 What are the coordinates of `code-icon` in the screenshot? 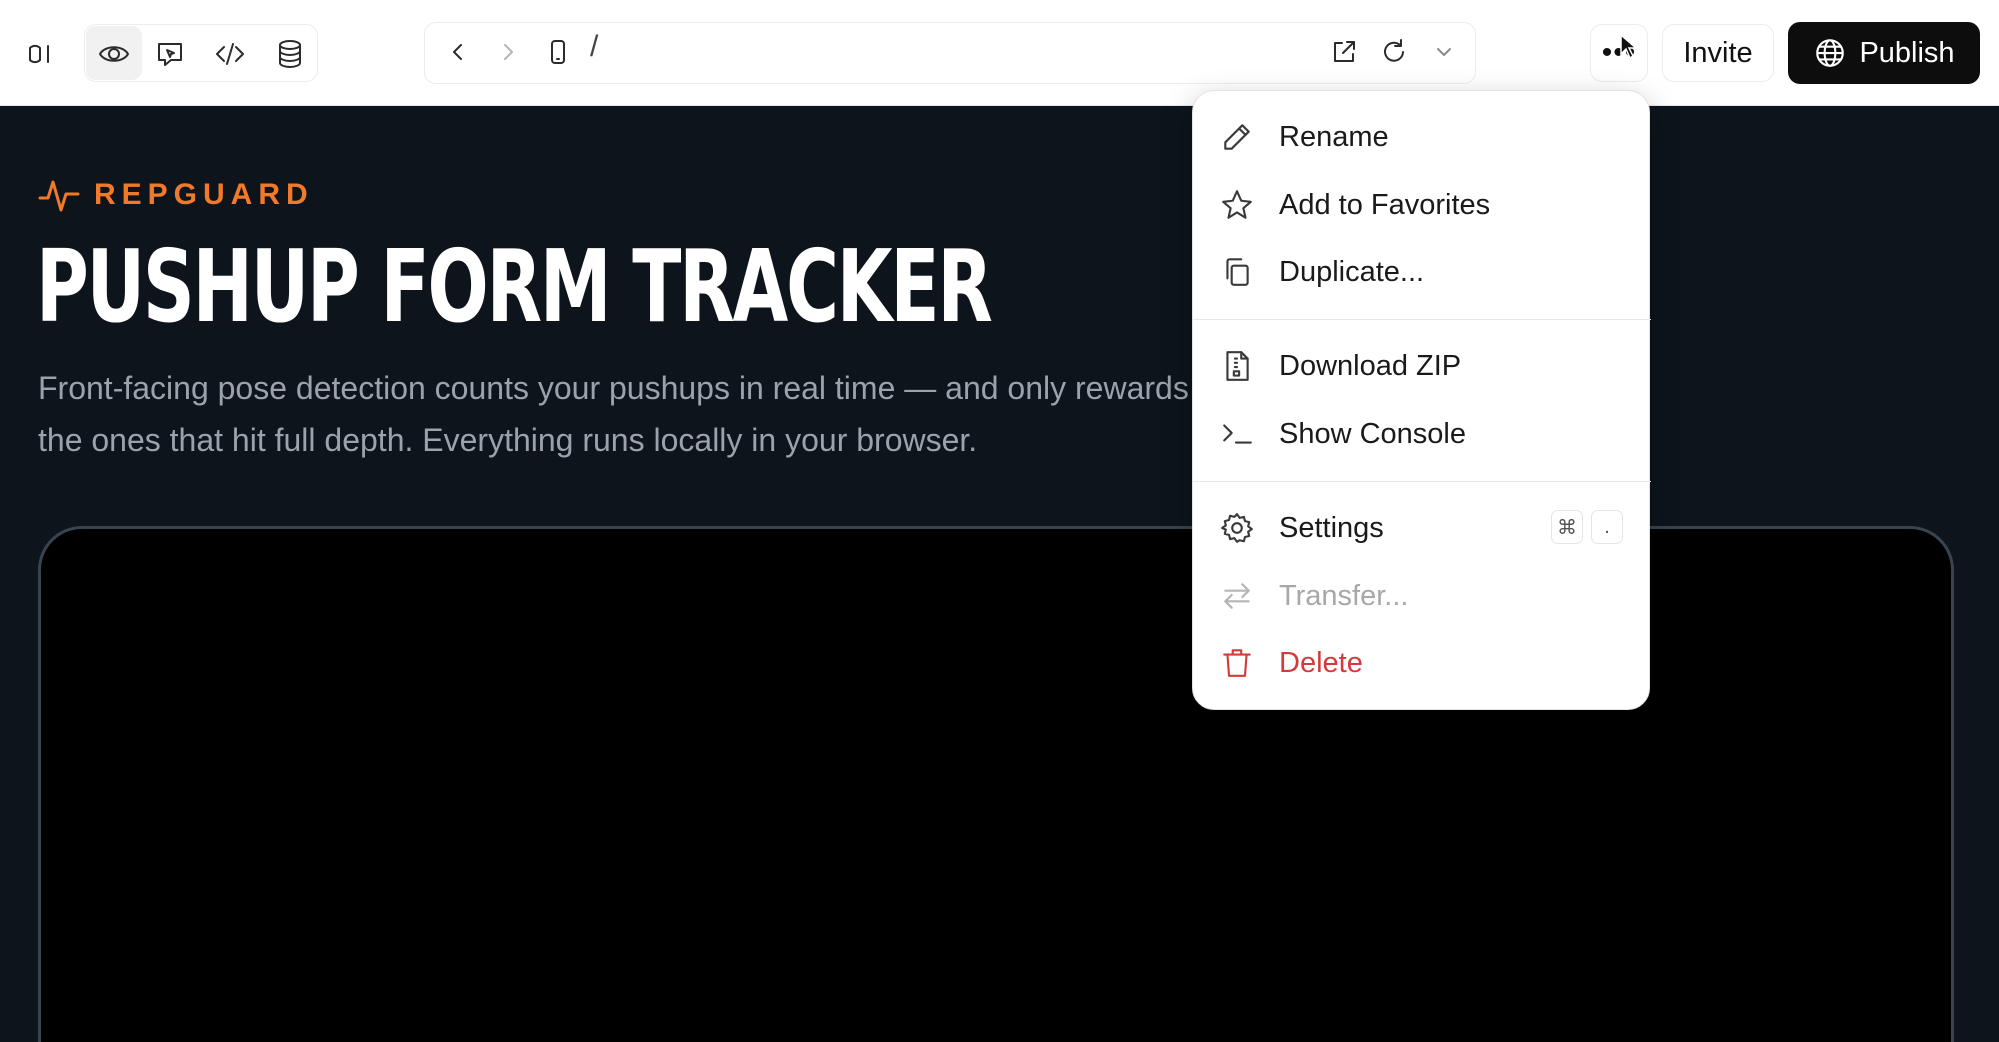 It's located at (230, 54).